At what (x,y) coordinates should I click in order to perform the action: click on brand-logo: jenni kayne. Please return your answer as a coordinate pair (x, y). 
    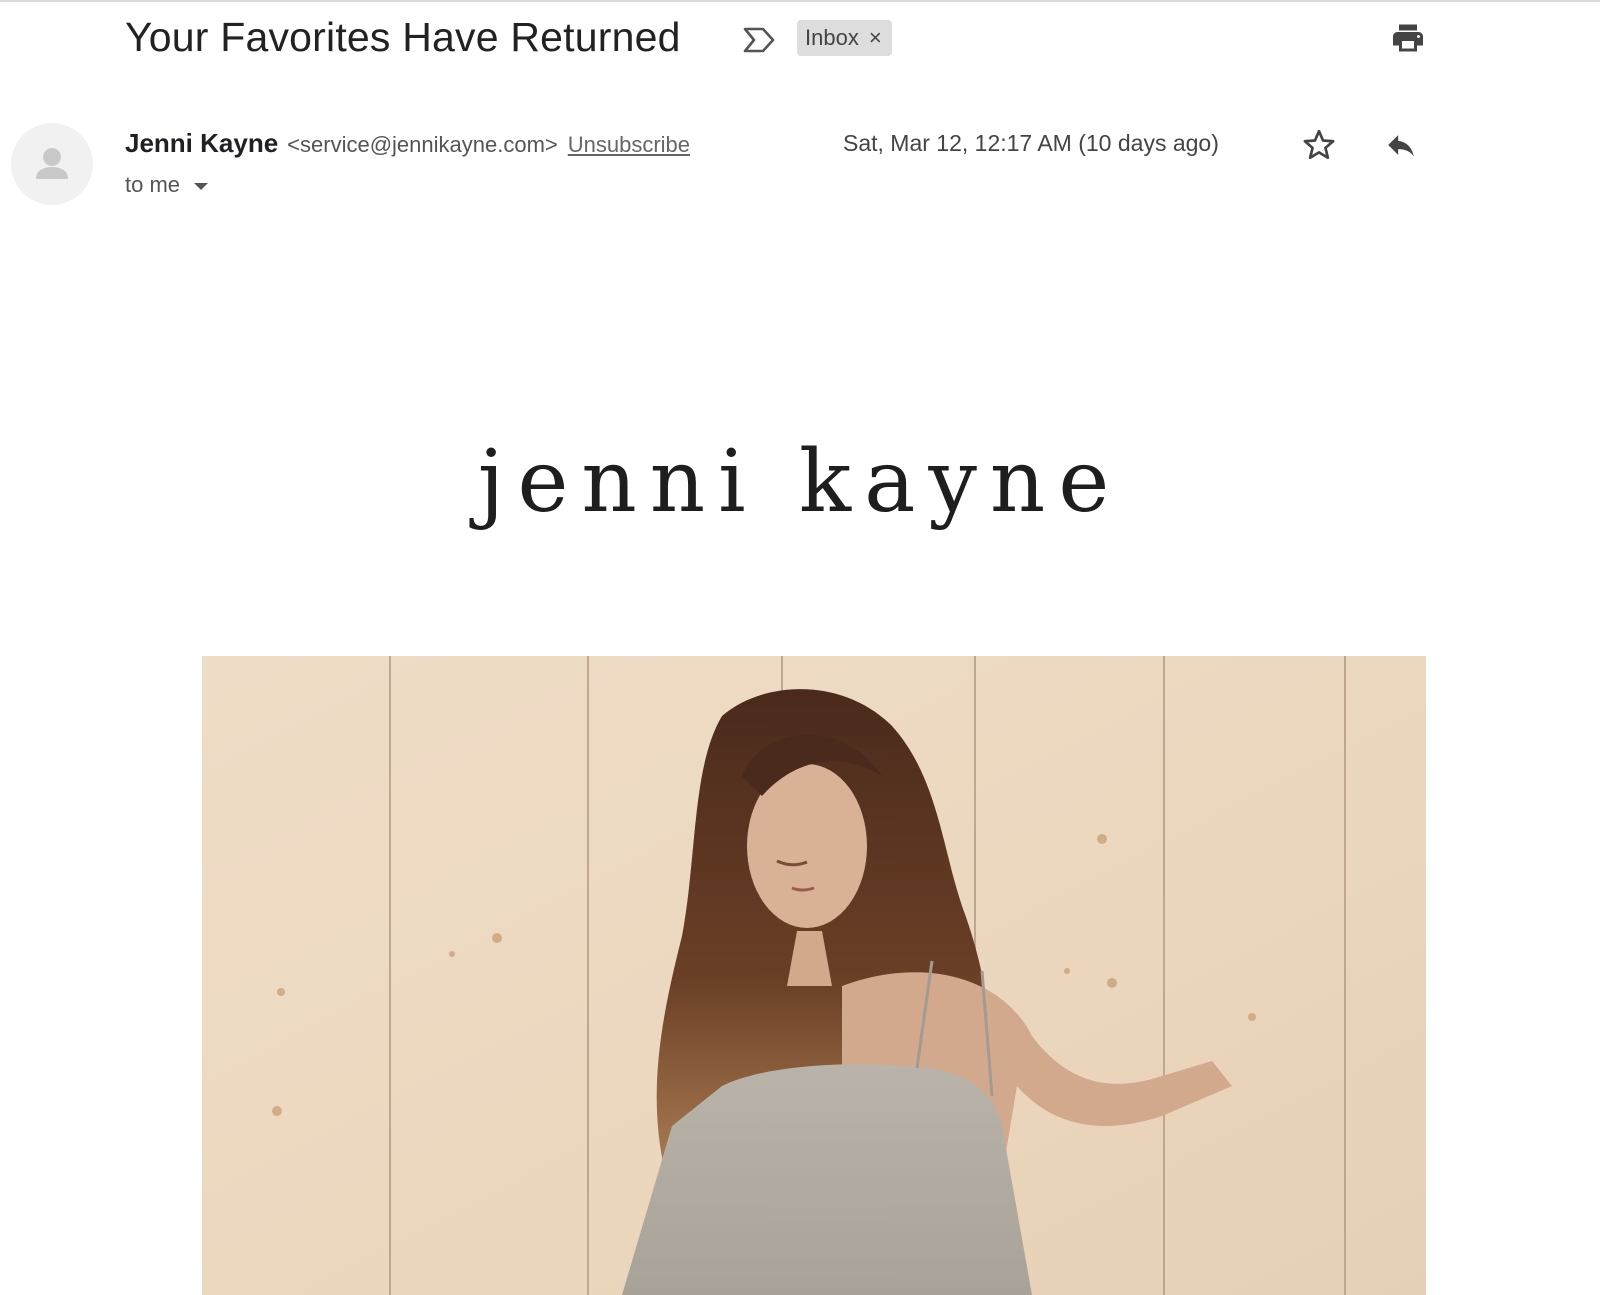
    Looking at the image, I should click on (800, 482).